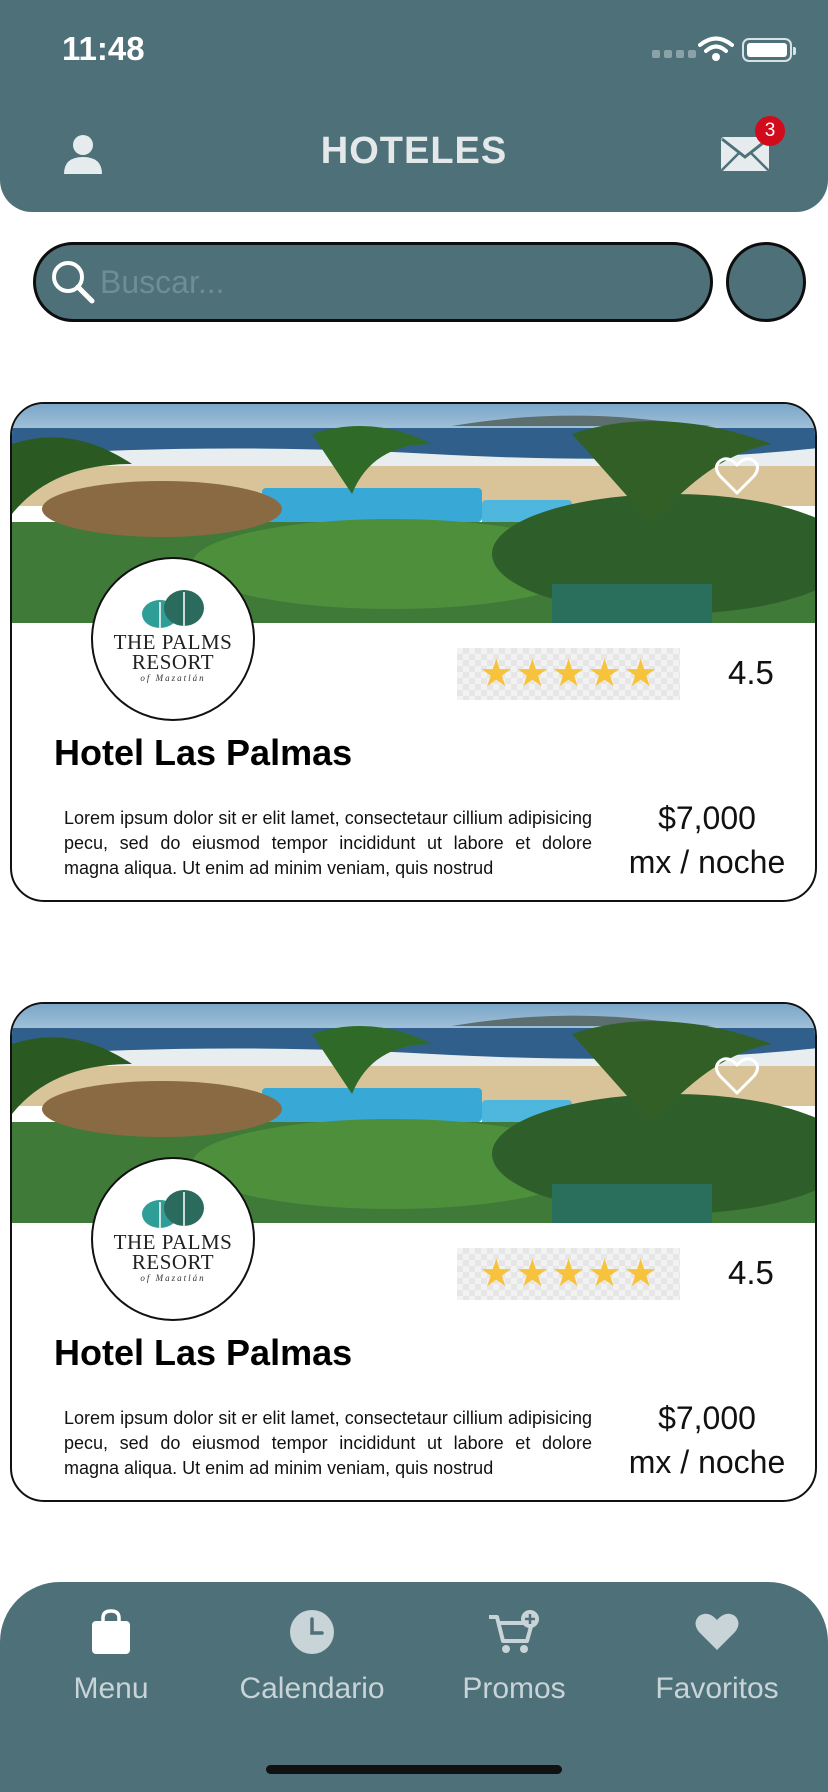  What do you see at coordinates (414, 106) in the screenshot?
I see `app-header: 11:48 HOTELES 3` at bounding box center [414, 106].